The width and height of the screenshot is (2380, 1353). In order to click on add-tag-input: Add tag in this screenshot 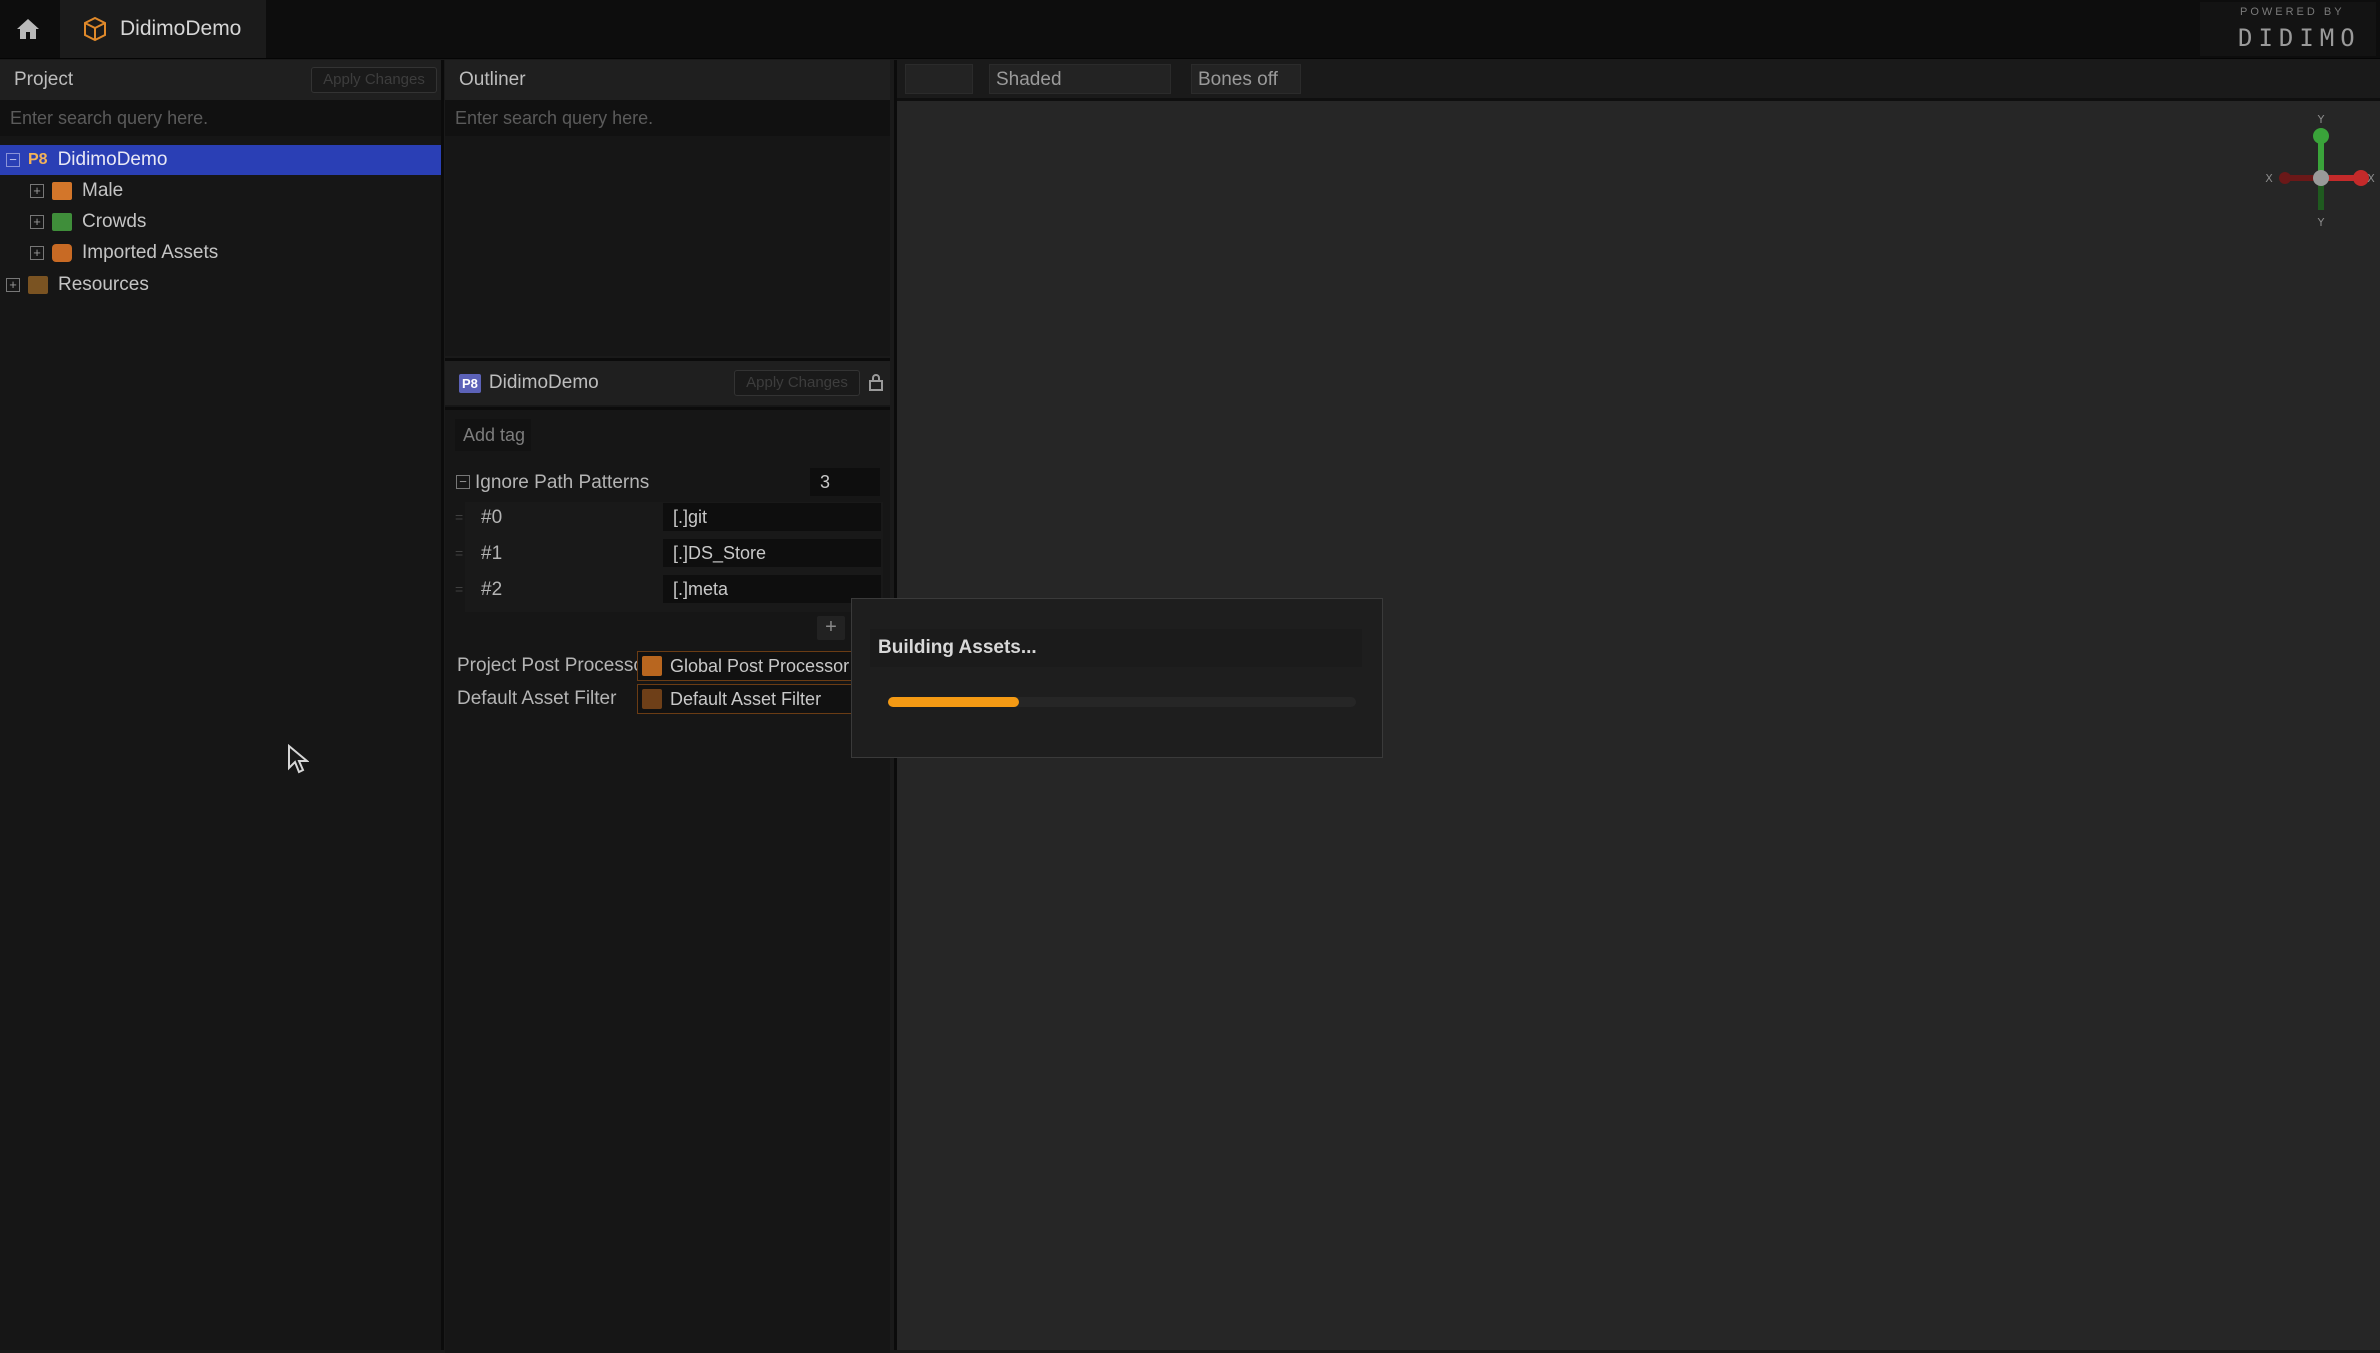, I will do `click(493, 435)`.